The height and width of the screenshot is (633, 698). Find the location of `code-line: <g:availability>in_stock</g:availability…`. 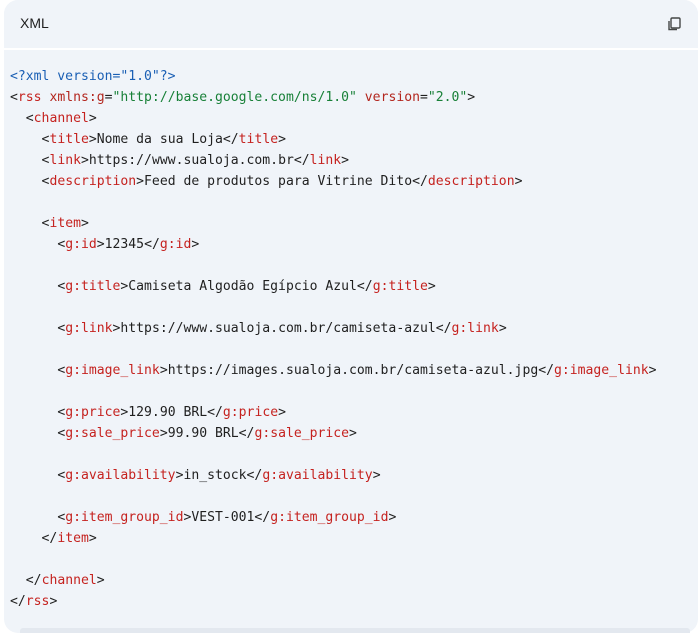

code-line: <g:availability>in_stock</g:availability… is located at coordinates (219, 475).